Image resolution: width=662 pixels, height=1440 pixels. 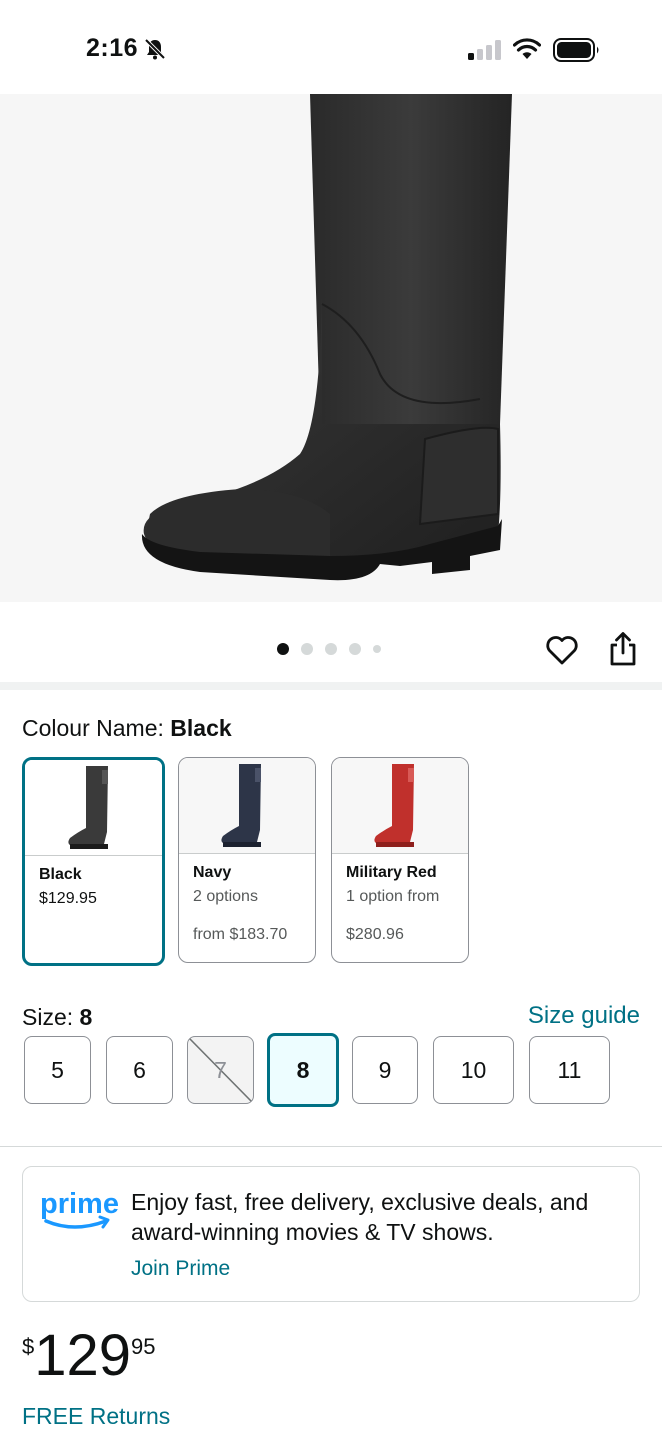 I want to click on size-label: Size:, so click(x=48, y=1017).